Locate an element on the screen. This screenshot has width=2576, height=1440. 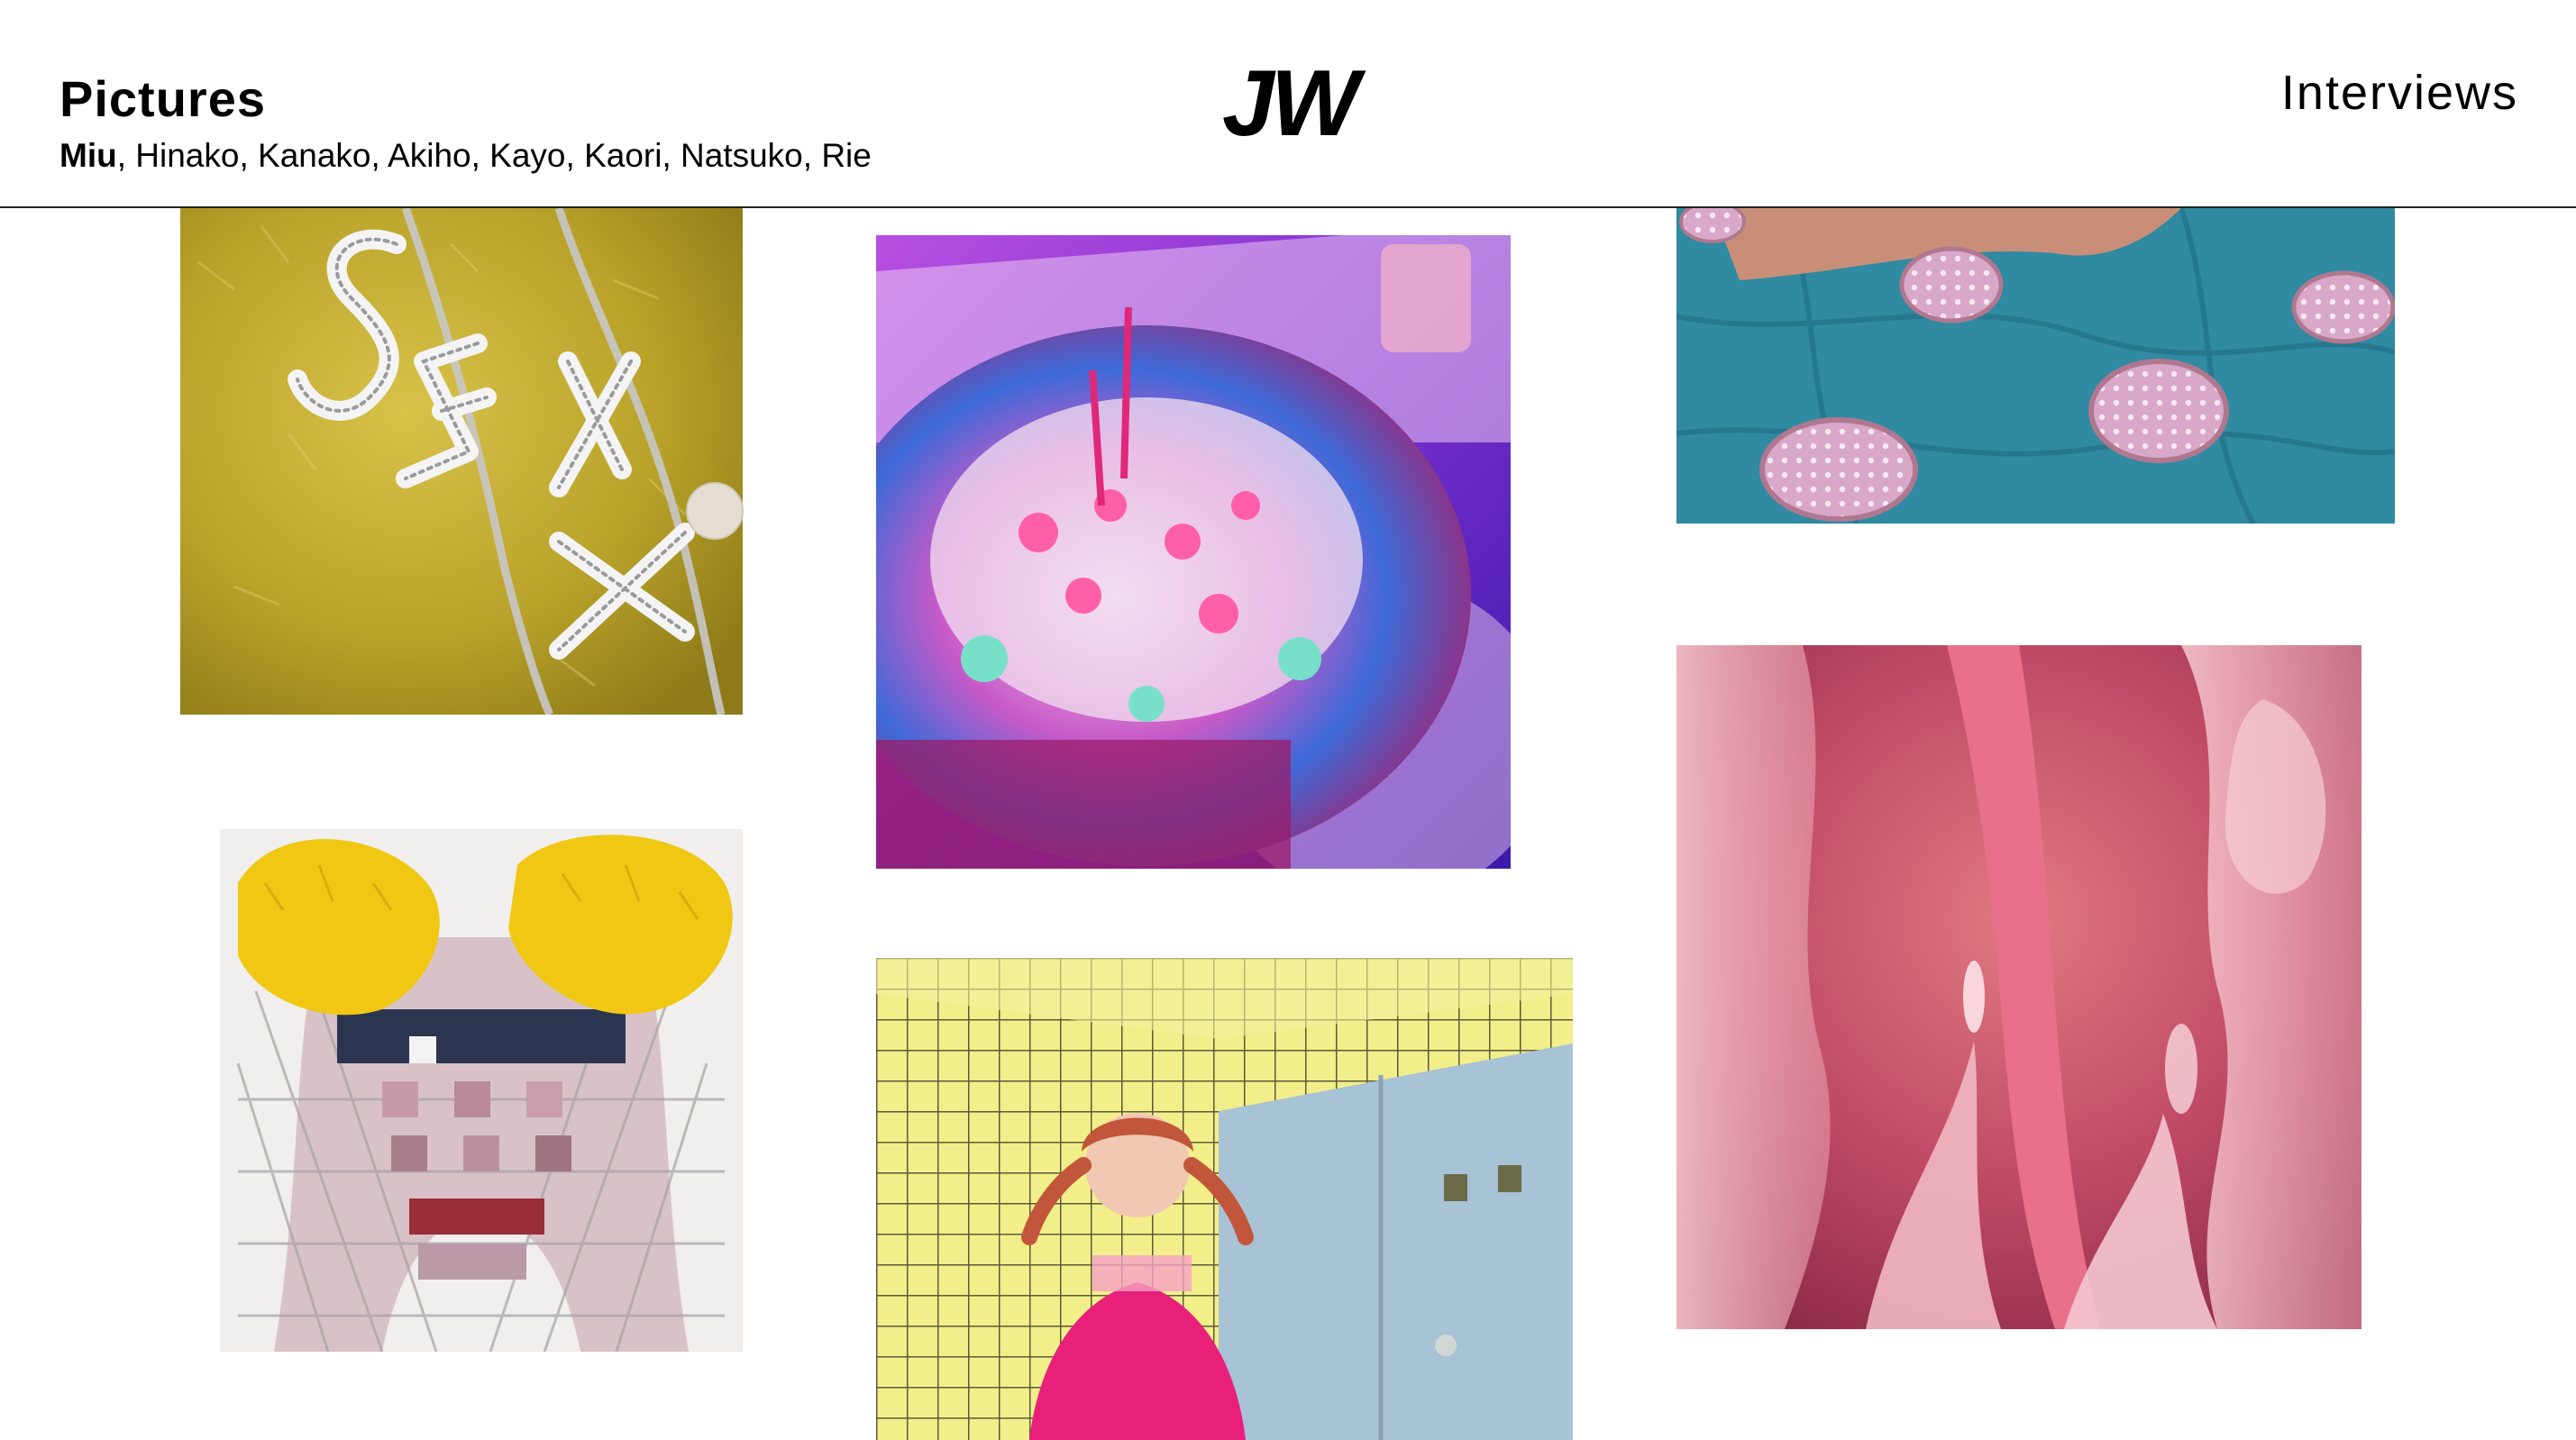
name-link-akiho: Akiho is located at coordinates (429, 155).